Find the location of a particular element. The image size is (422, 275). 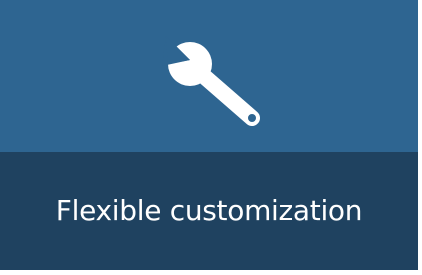

tile-label: Flexible customization is located at coordinates (209, 210).